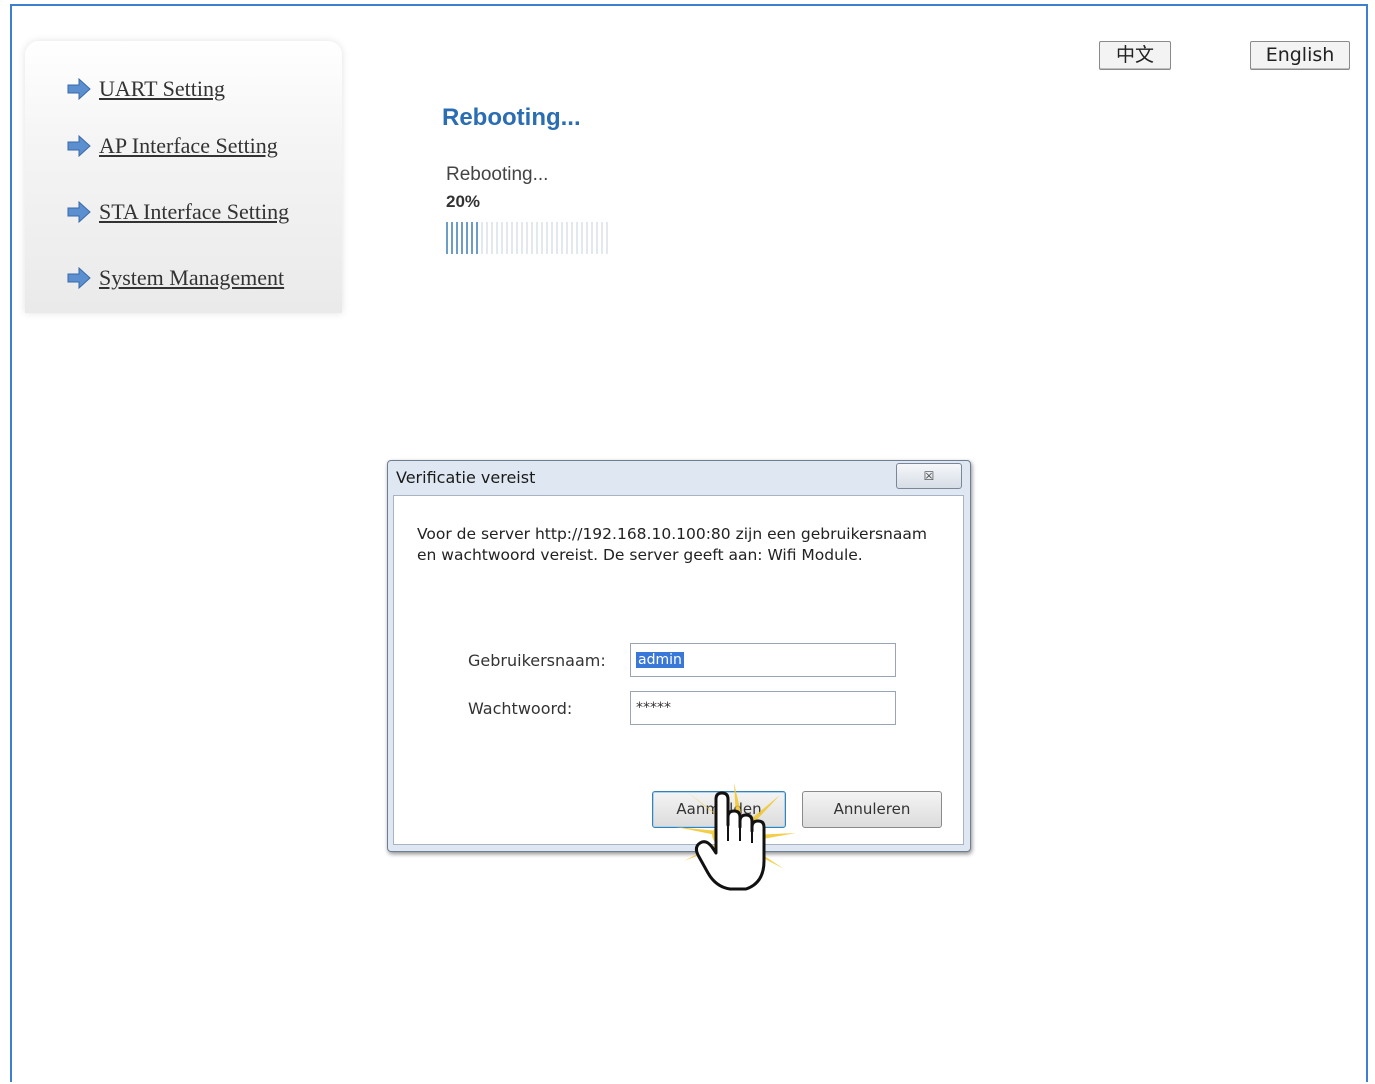 The height and width of the screenshot is (1084, 1375). Describe the element at coordinates (520, 708) in the screenshot. I see `password-label: Wachtwoord:` at that location.